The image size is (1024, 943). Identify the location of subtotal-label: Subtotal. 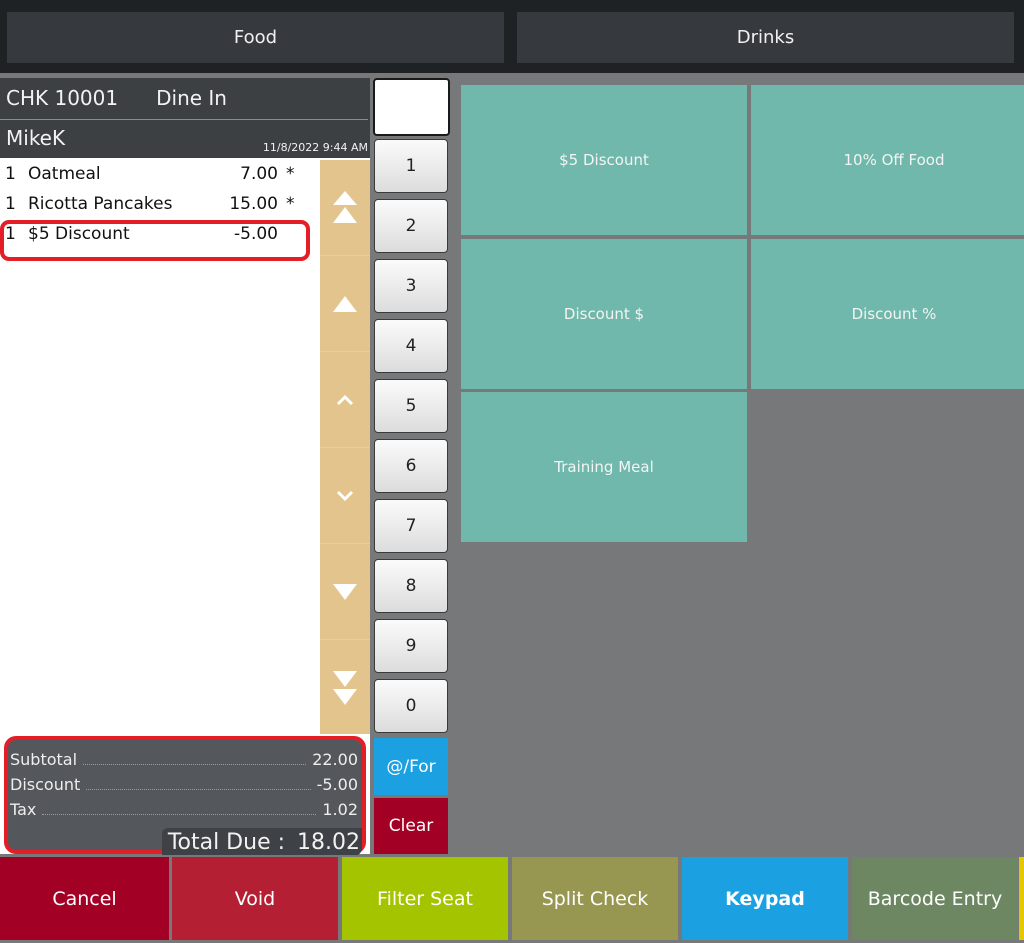
(44, 759).